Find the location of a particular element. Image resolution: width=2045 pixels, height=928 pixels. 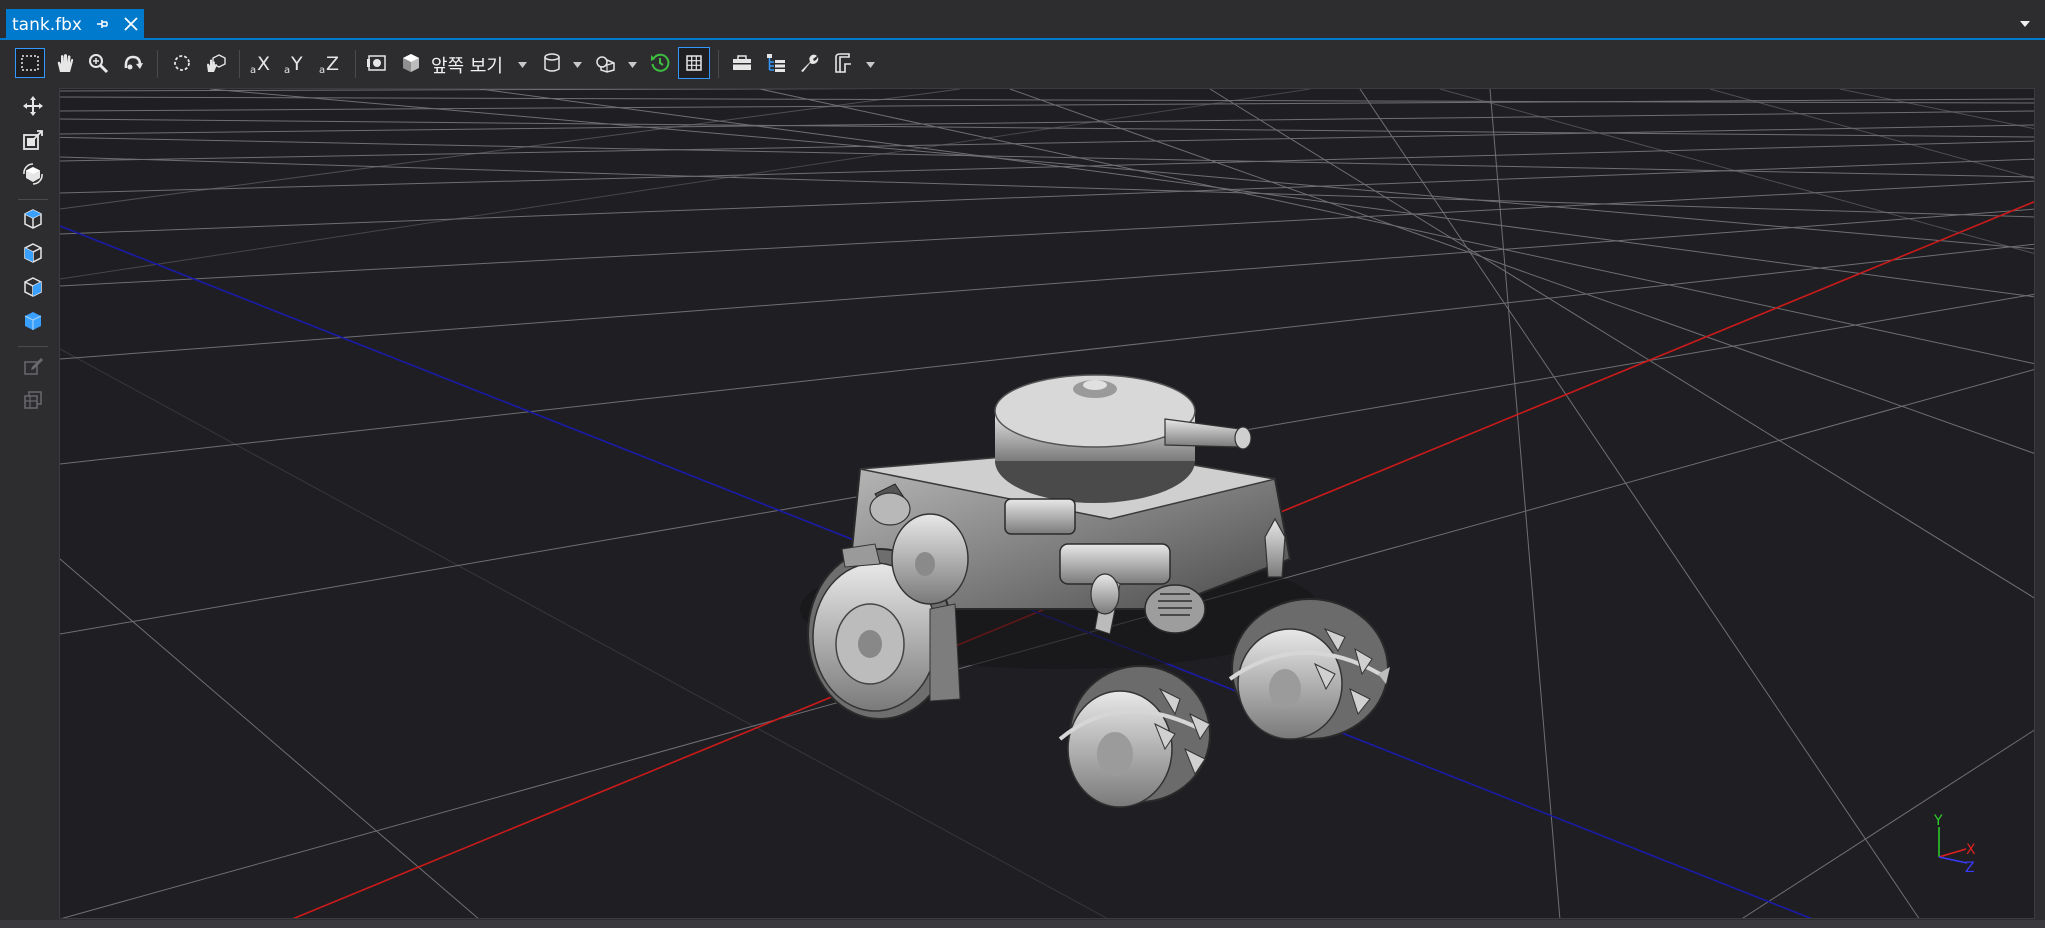

view-selector-chevron-down-icon is located at coordinates (522, 65).